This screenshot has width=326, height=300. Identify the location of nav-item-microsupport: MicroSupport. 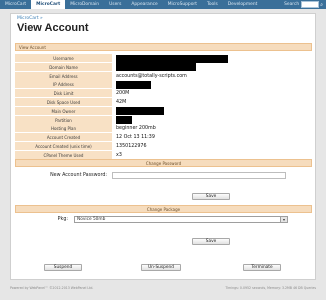
(182, 4).